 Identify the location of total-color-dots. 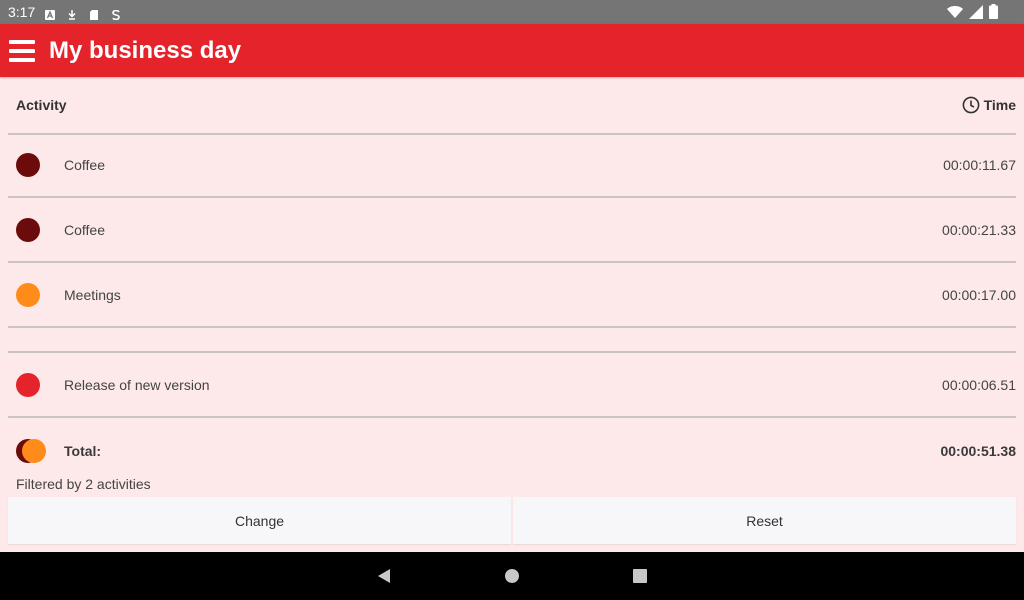
(32, 450).